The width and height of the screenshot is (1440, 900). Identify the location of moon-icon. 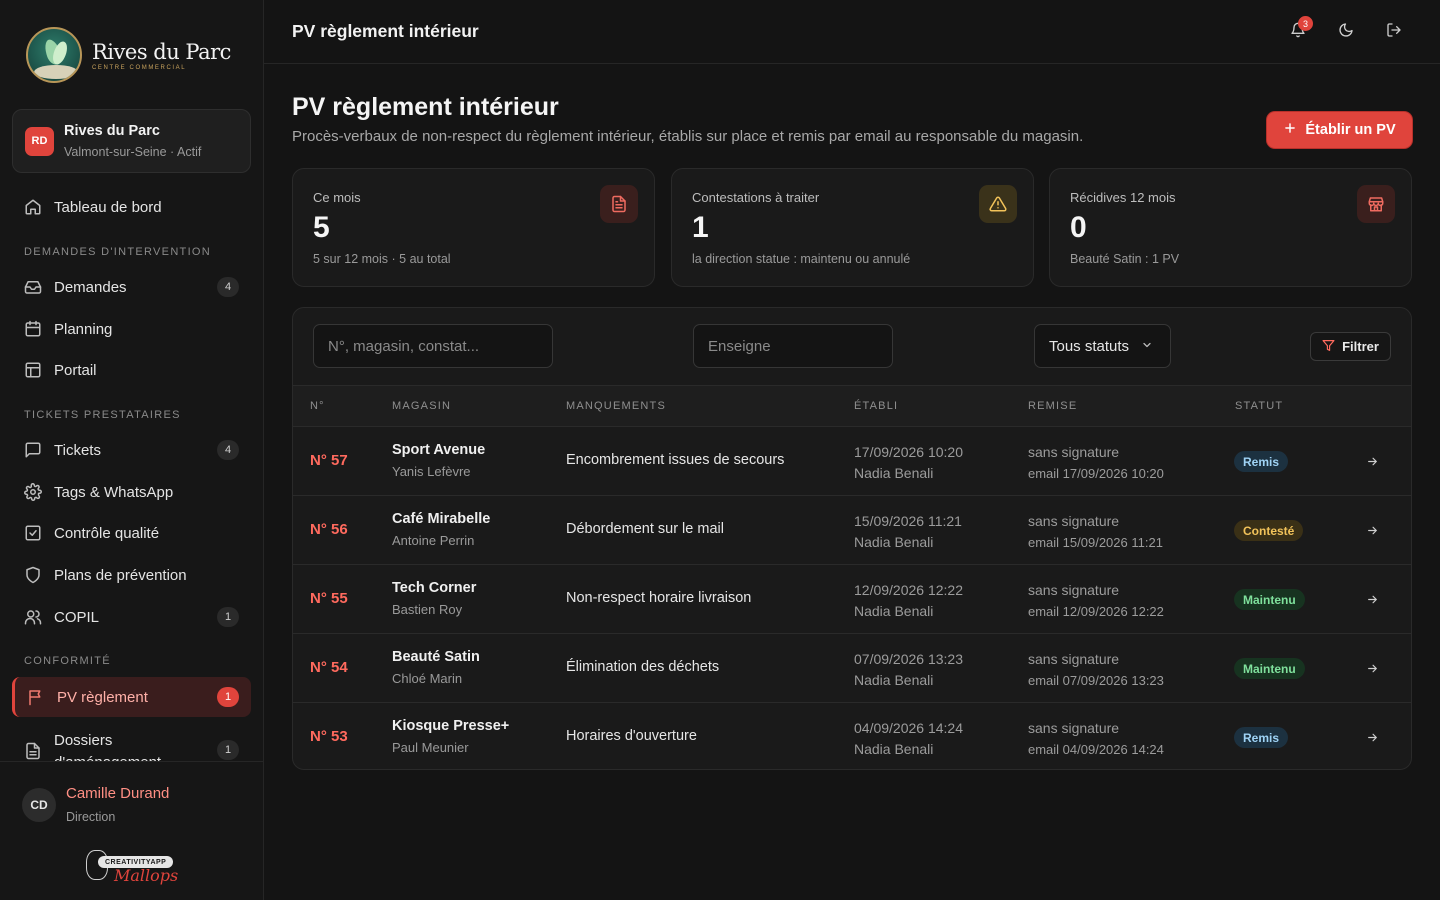
(1346, 32).